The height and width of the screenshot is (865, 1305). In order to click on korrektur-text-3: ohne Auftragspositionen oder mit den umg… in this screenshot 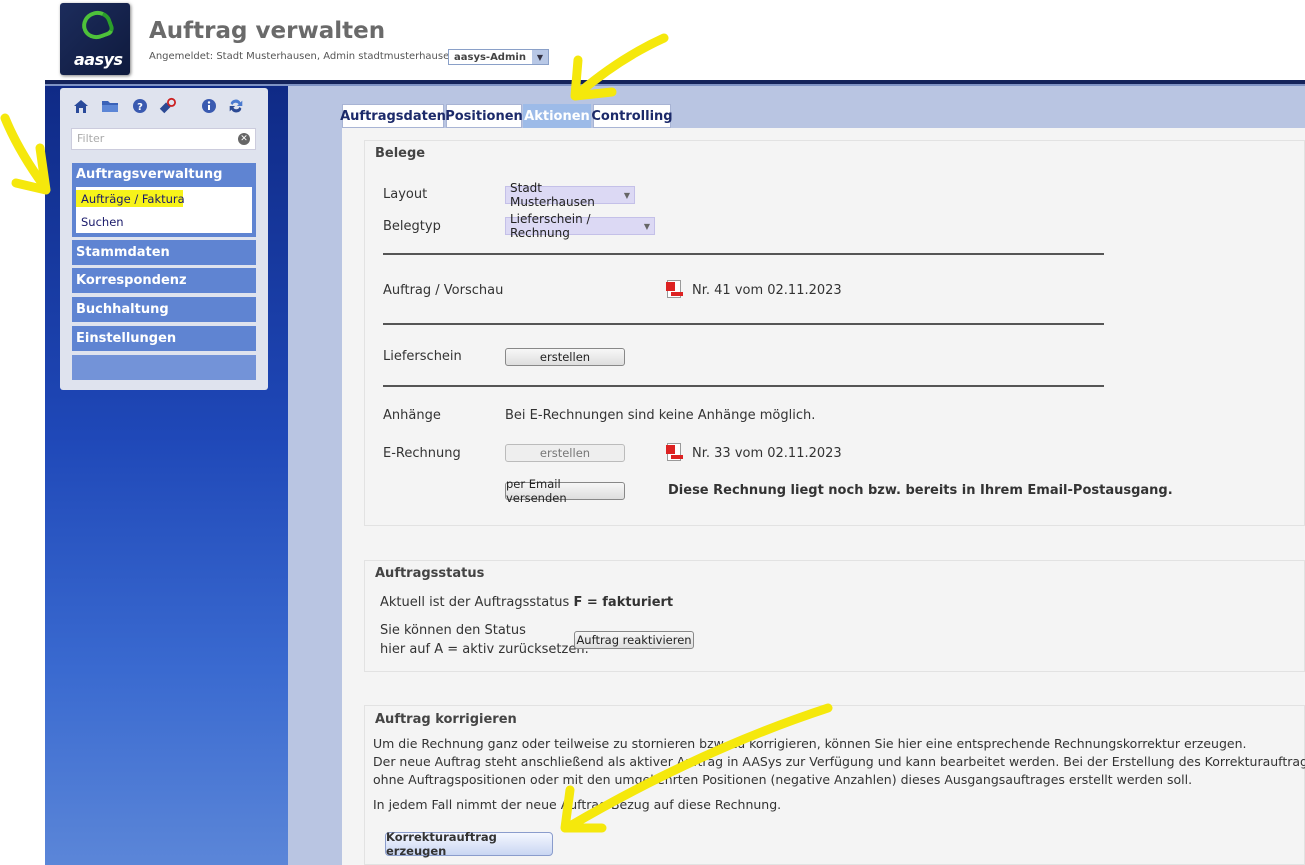, I will do `click(783, 779)`.